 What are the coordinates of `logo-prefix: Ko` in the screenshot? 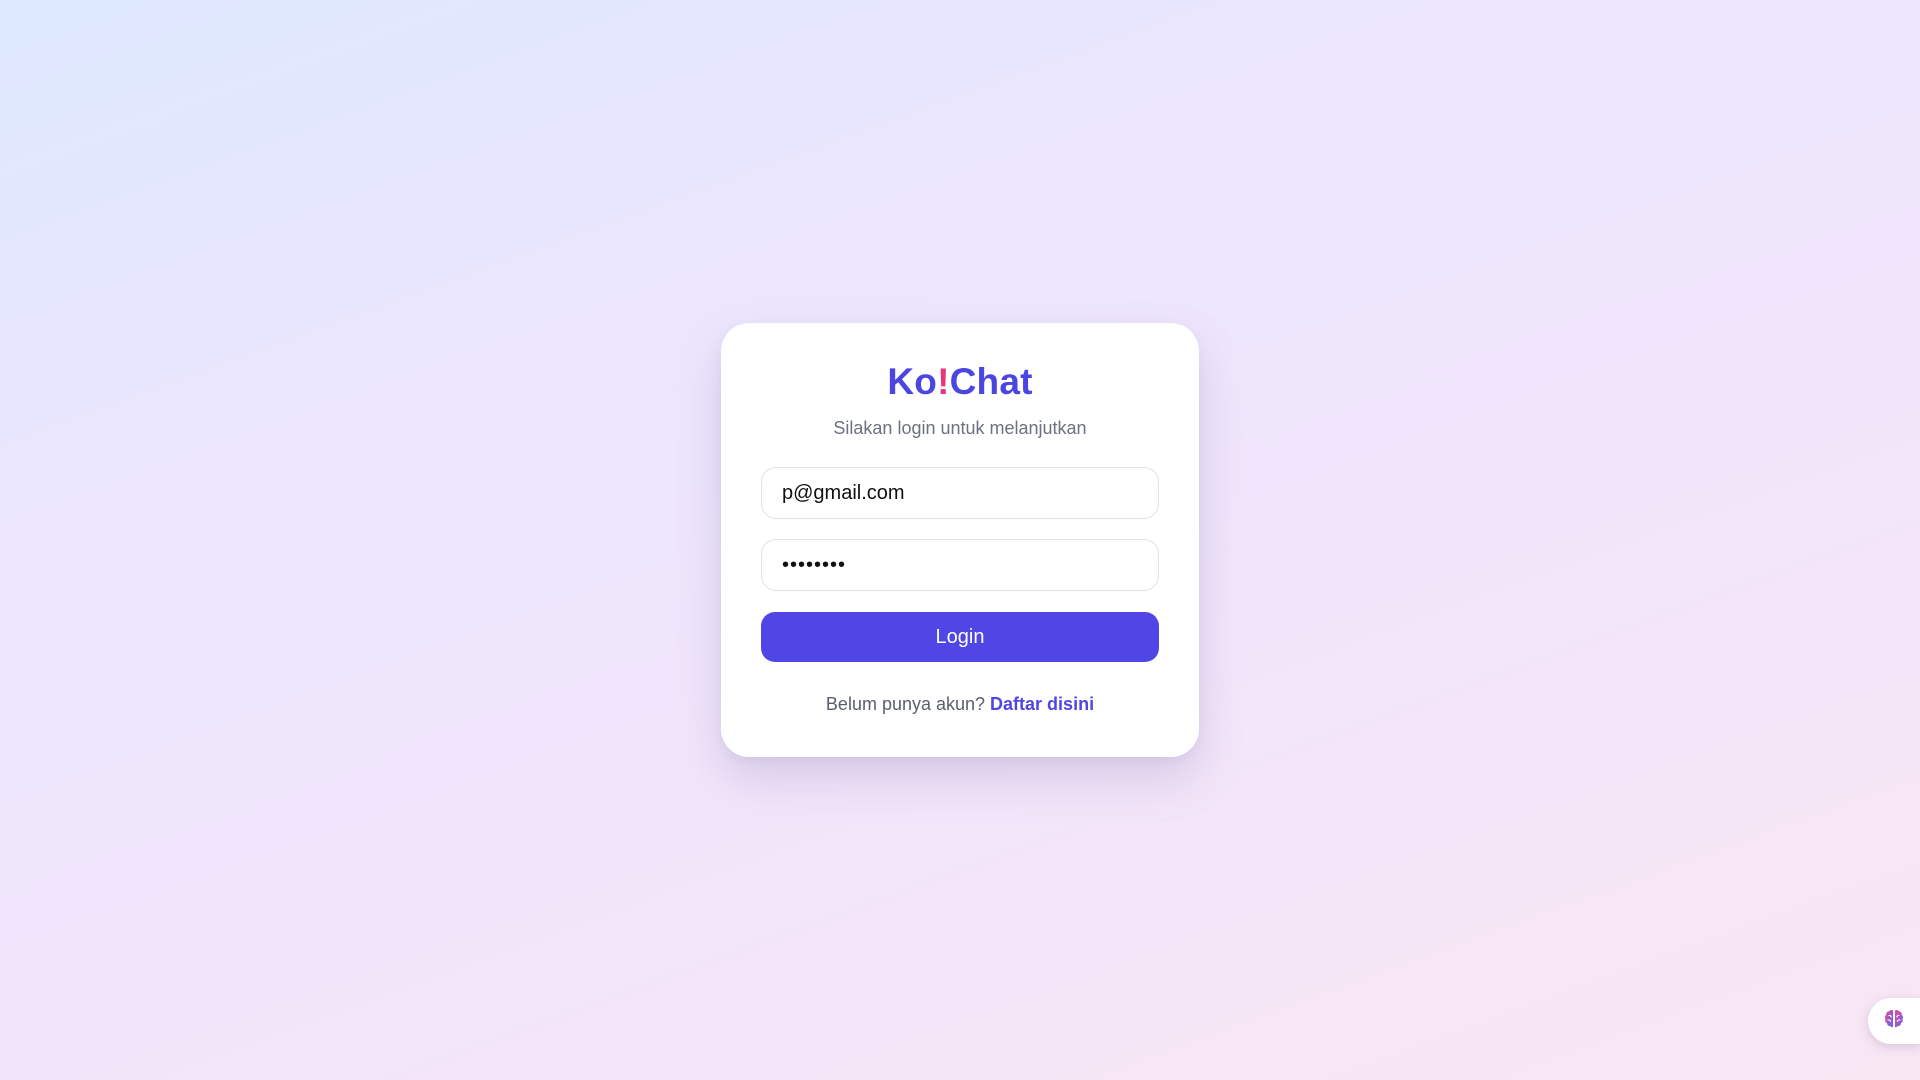 It's located at (912, 381).